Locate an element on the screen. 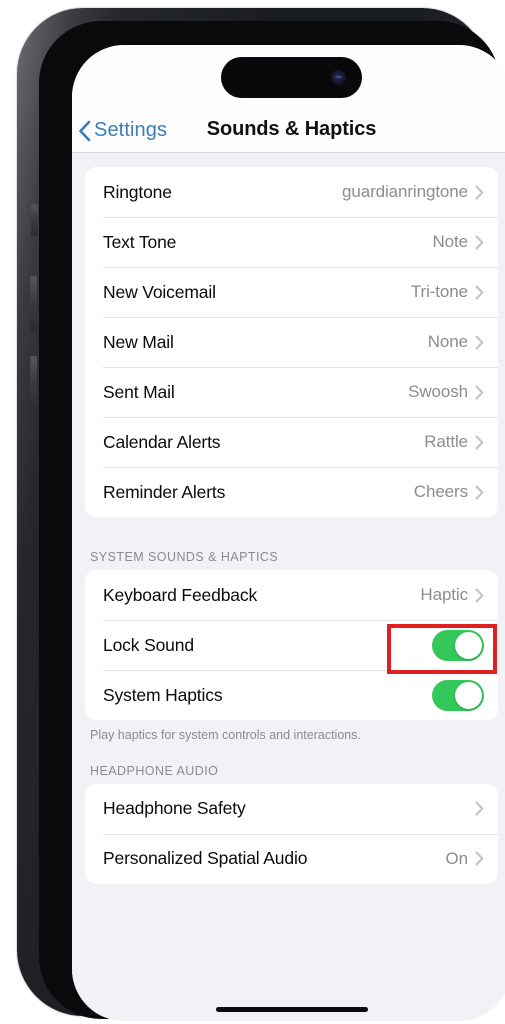 The height and width of the screenshot is (1024, 505). row-sent-mail: Sent Mail Swoosh is located at coordinates (291, 392).